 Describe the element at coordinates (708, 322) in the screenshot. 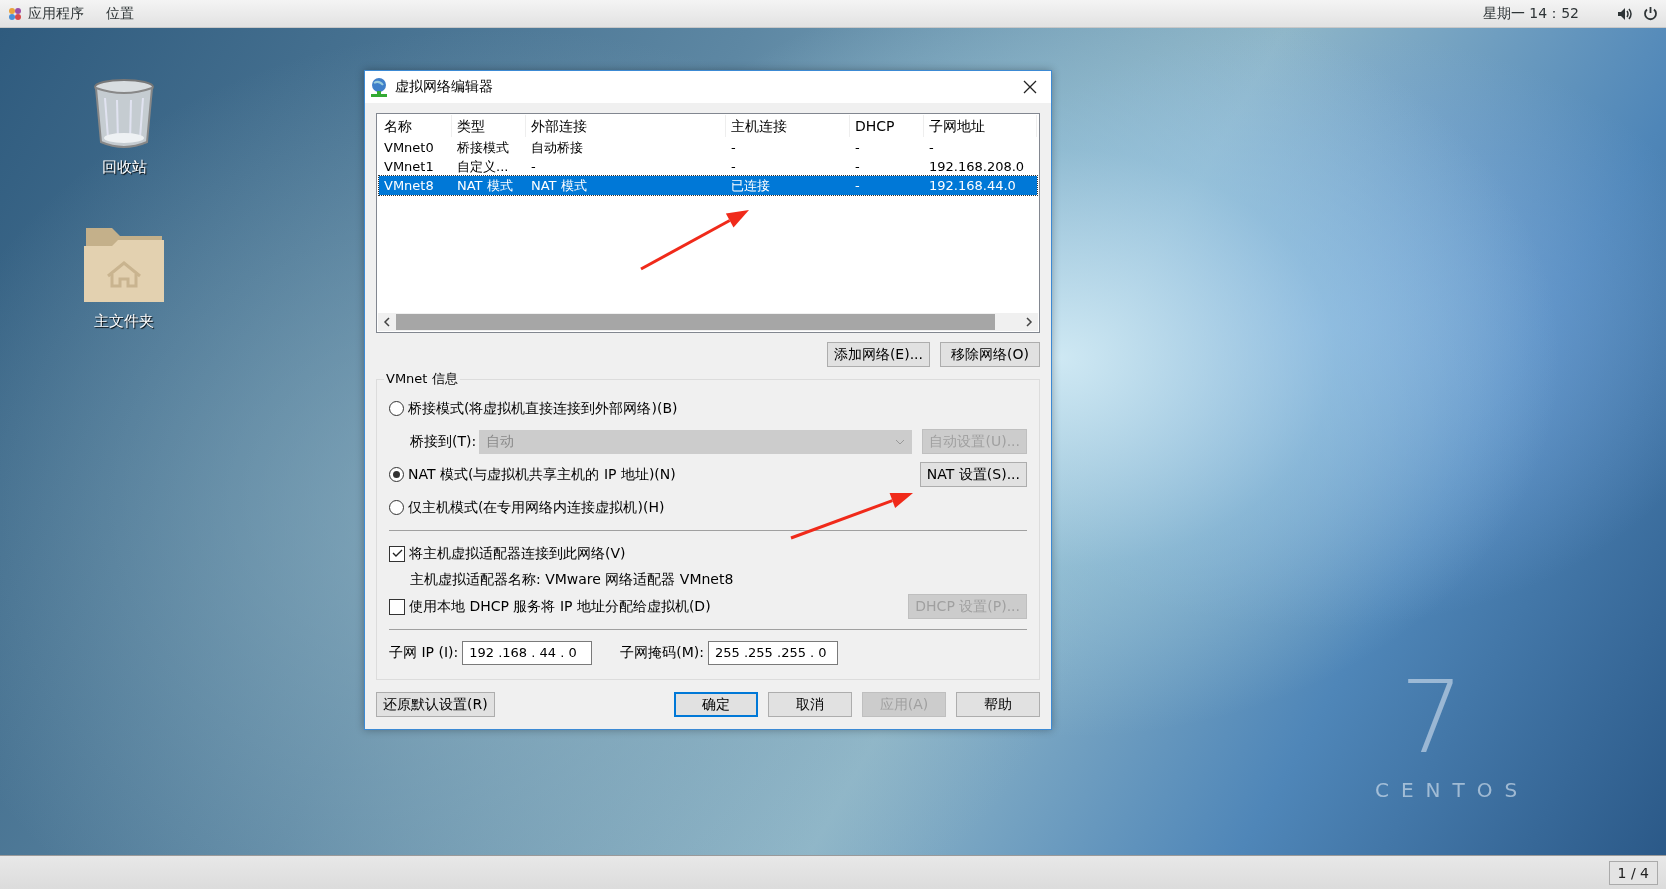

I see `horizontal-scrollbar` at that location.